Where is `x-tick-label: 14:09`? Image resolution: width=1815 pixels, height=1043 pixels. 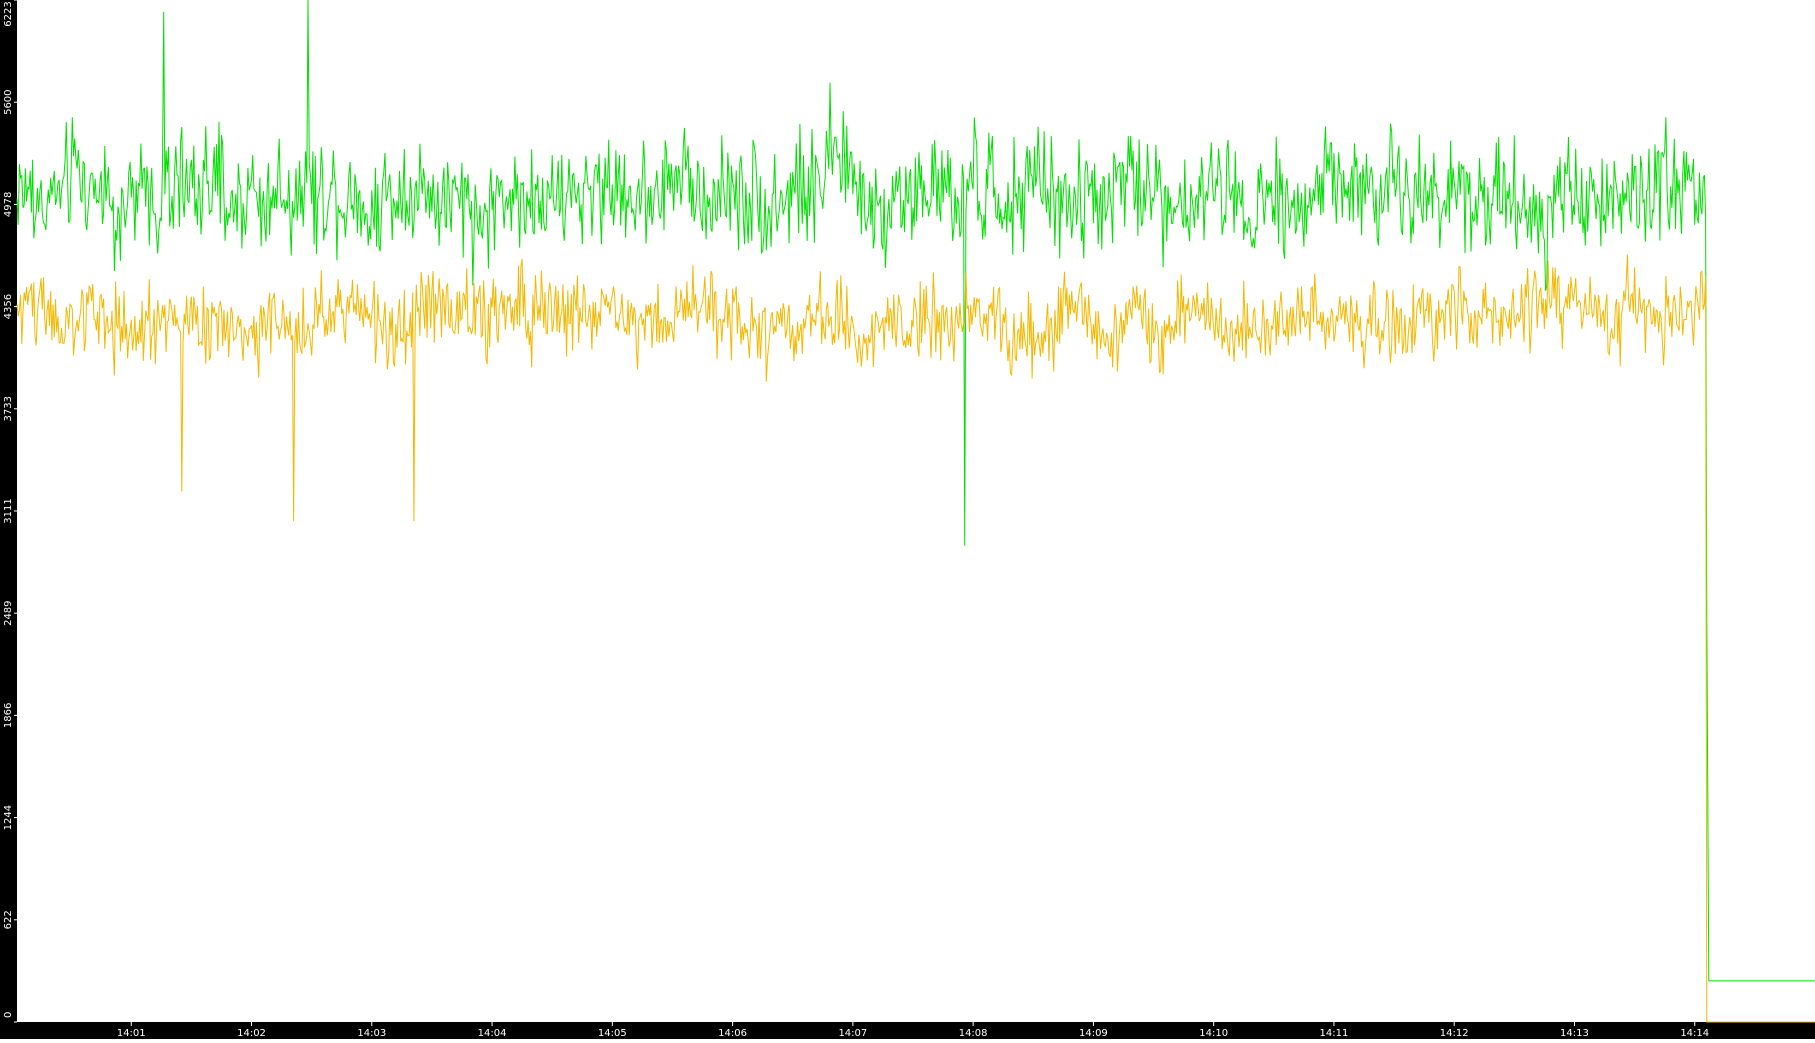 x-tick-label: 14:09 is located at coordinates (1093, 1033).